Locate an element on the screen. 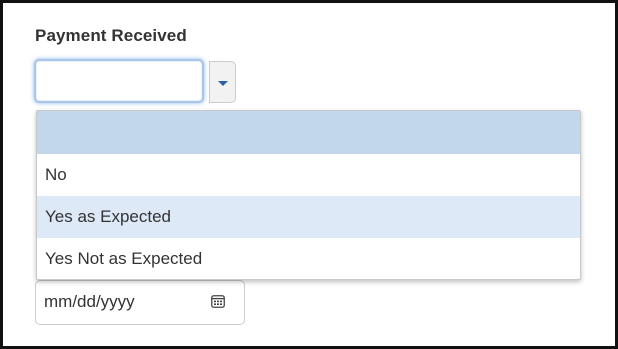  option-yes-as-expected: Yes as Expected is located at coordinates (308, 217).